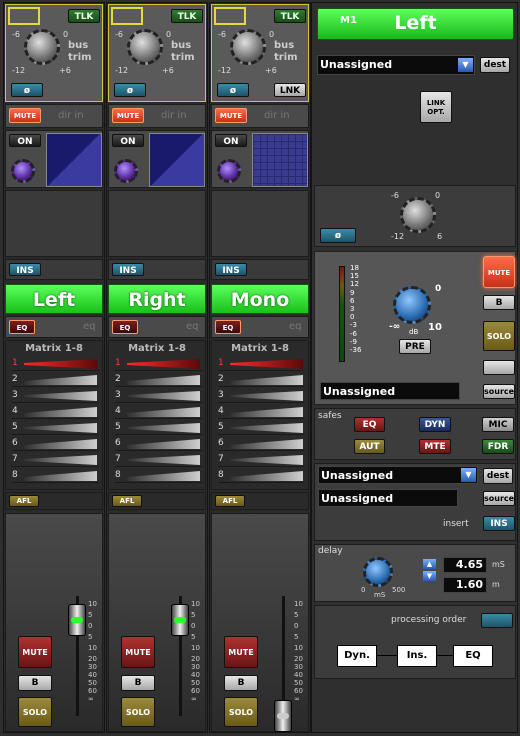  What do you see at coordinates (436, 107) in the screenshot?
I see `link-opt-button: LINK OPT.` at bounding box center [436, 107].